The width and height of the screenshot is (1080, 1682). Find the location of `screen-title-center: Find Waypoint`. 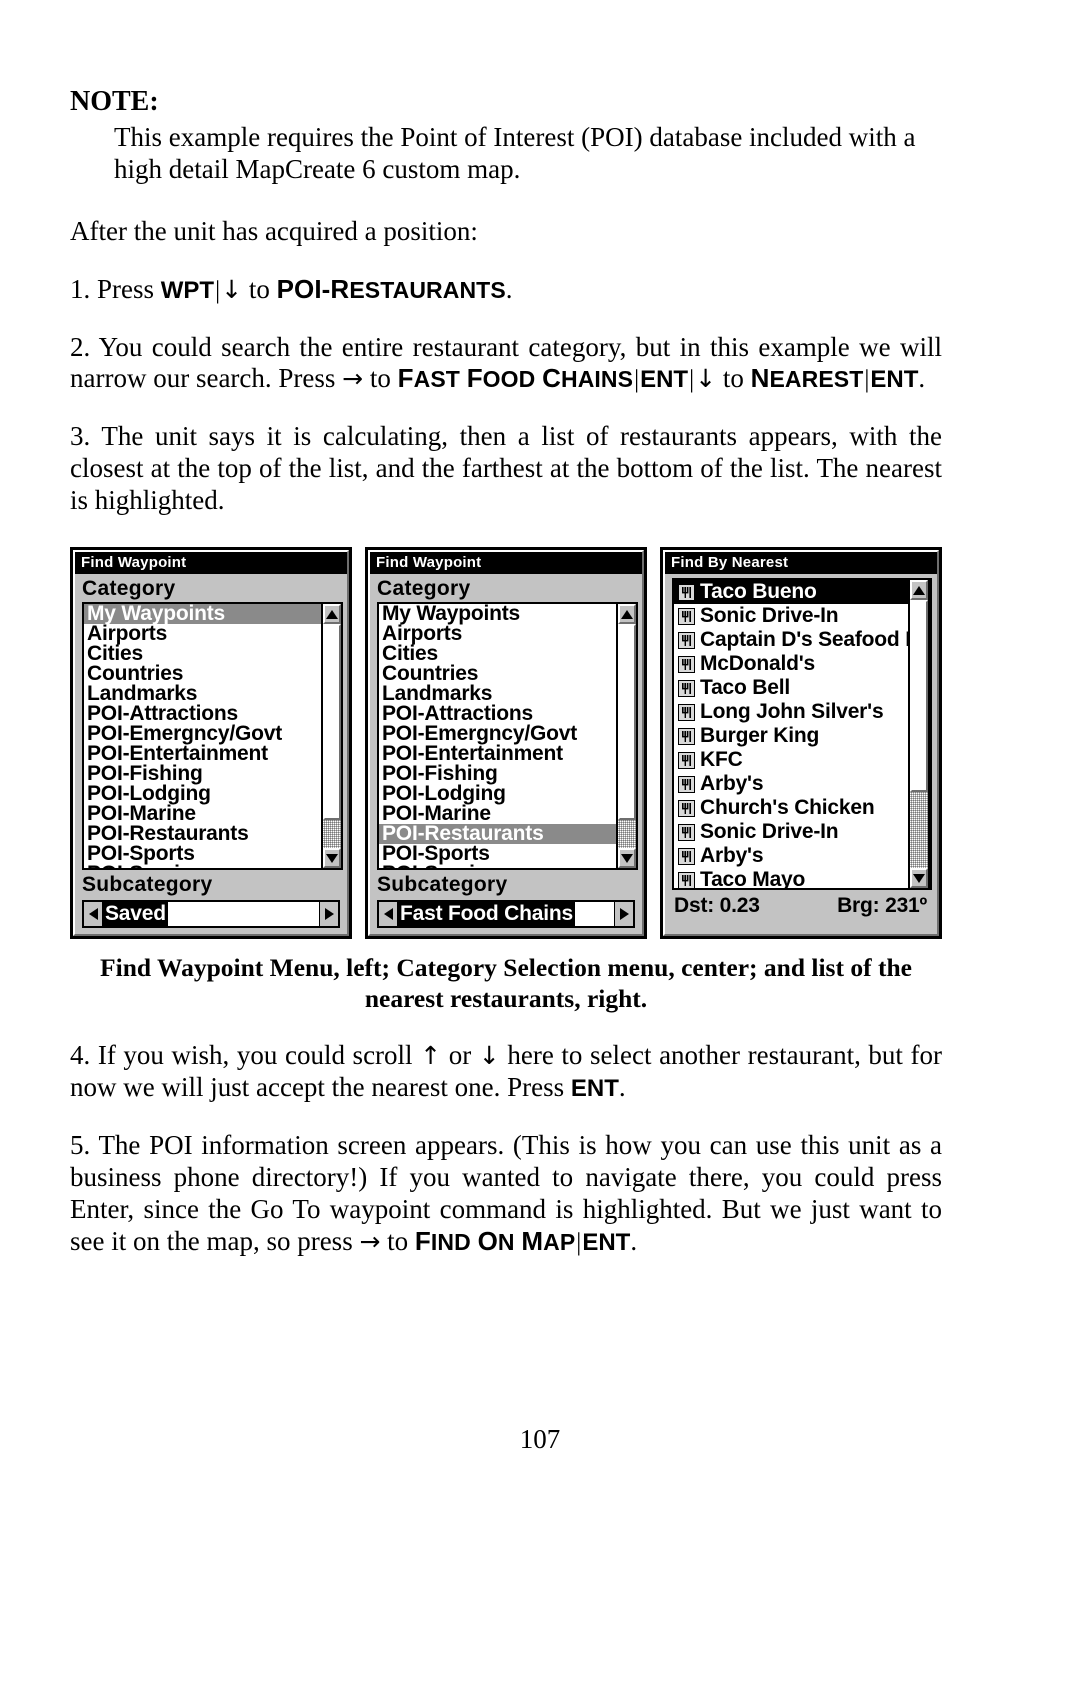

screen-title-center: Find Waypoint is located at coordinates (506, 563).